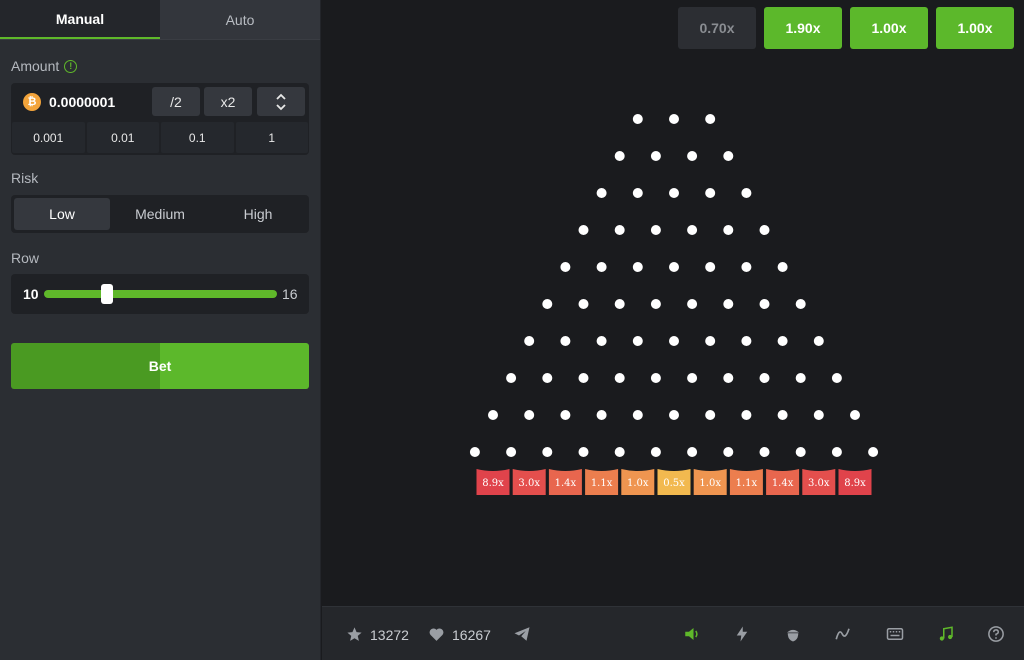  I want to click on risk-selector: Low Medium High, so click(160, 214).